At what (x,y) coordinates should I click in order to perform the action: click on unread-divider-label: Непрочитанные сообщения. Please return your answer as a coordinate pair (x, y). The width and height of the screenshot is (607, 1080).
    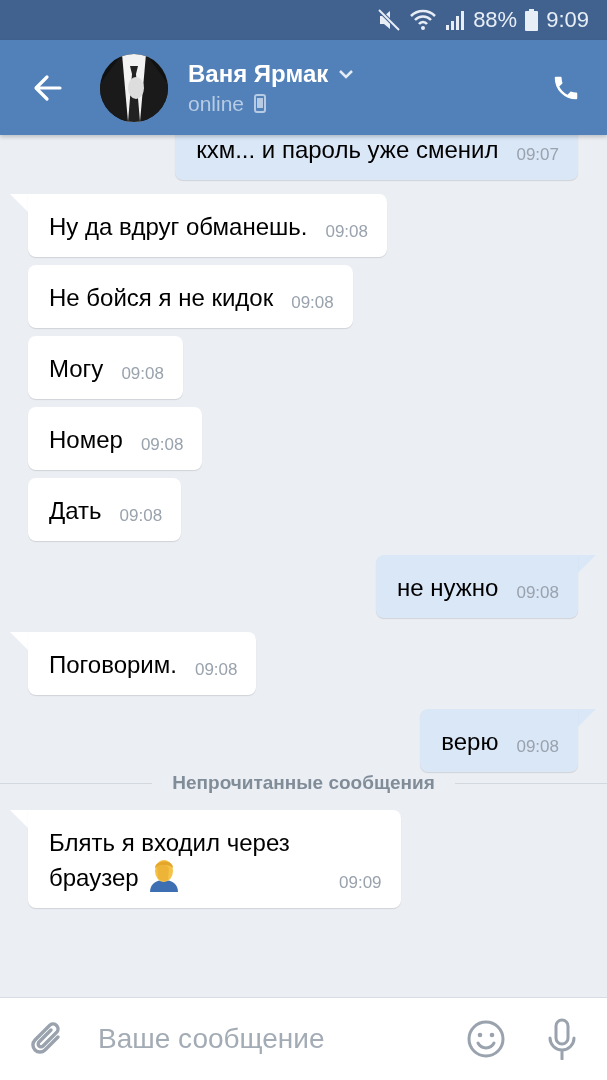
    Looking at the image, I should click on (303, 783).